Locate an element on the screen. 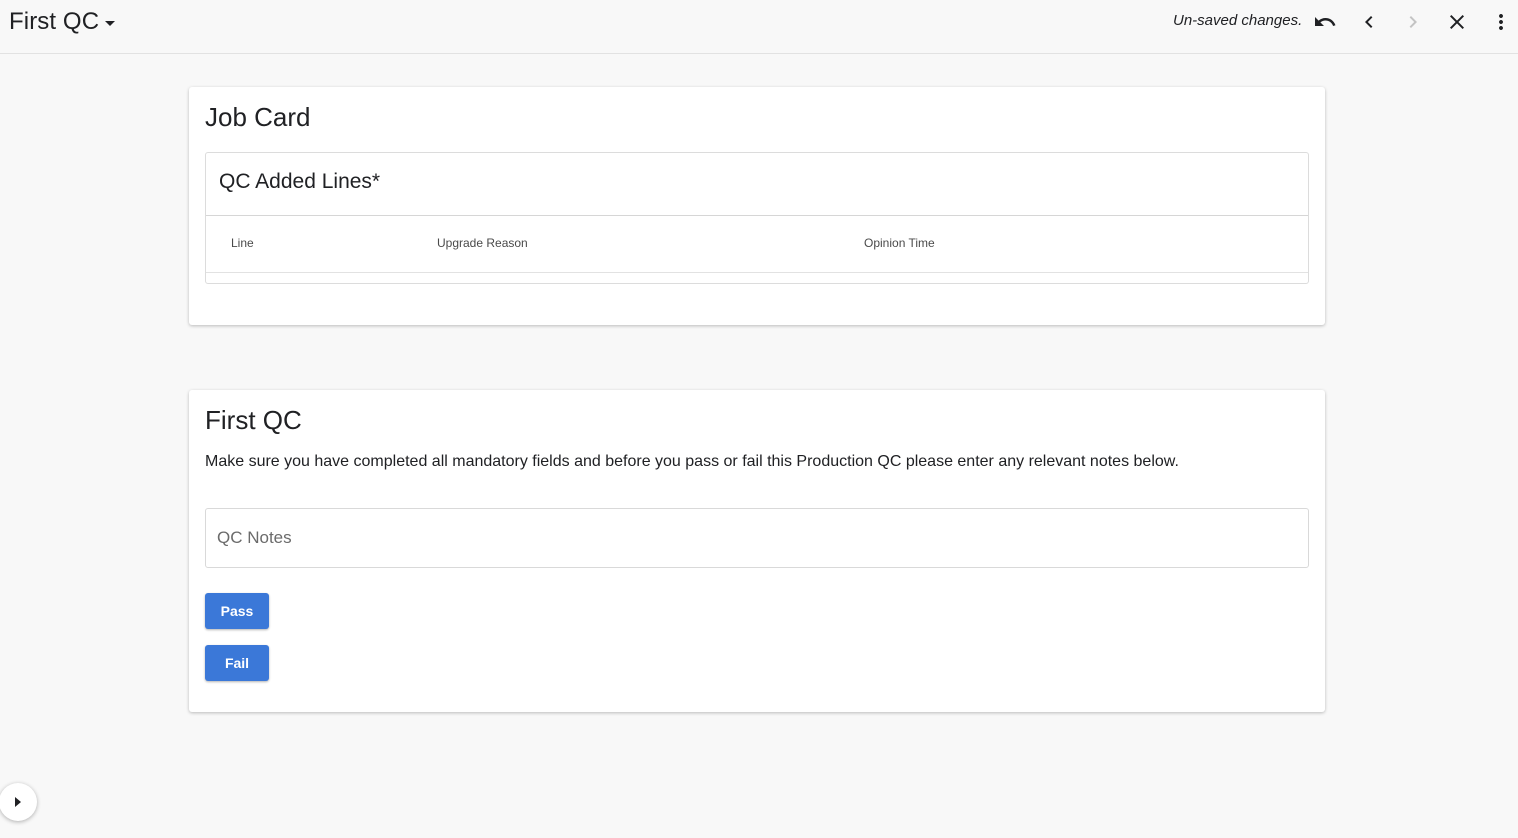  fail-button: Fail is located at coordinates (237, 663).